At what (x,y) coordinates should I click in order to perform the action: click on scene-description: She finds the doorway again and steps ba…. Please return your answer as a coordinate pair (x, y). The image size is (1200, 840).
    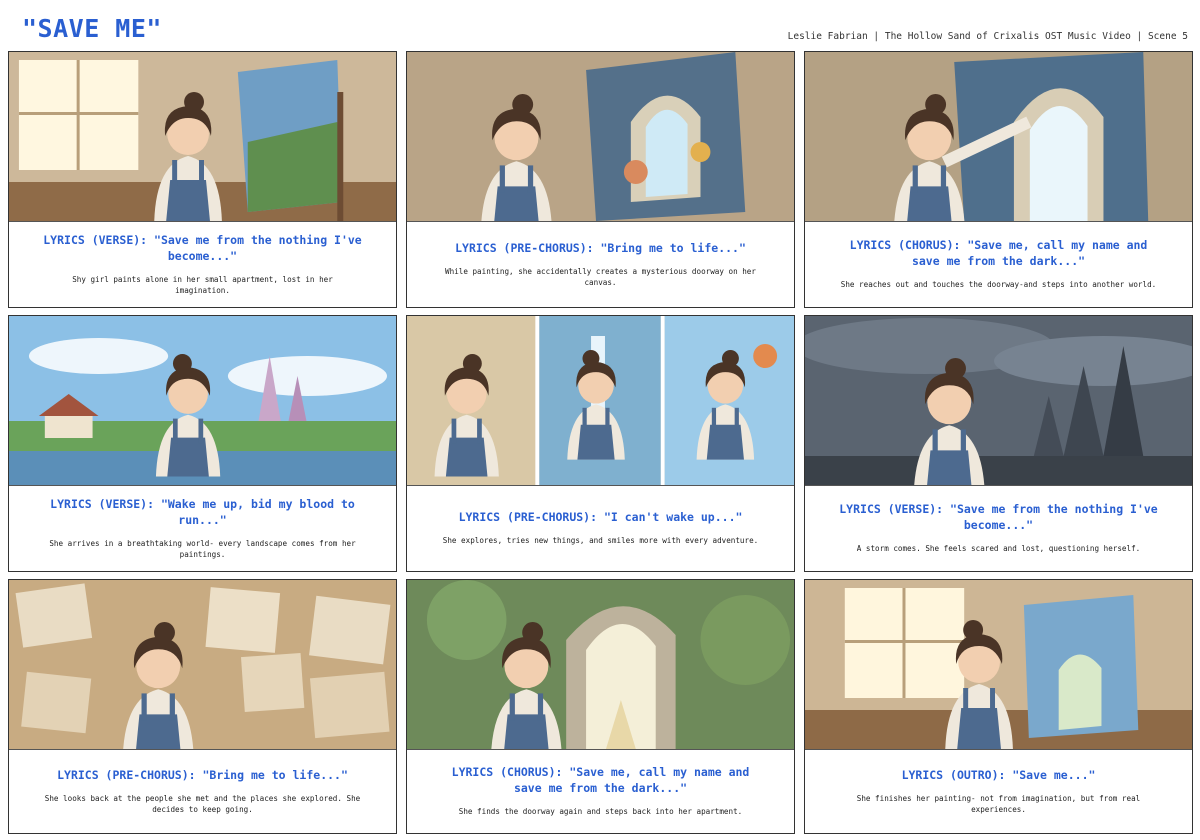
    Looking at the image, I should click on (600, 811).